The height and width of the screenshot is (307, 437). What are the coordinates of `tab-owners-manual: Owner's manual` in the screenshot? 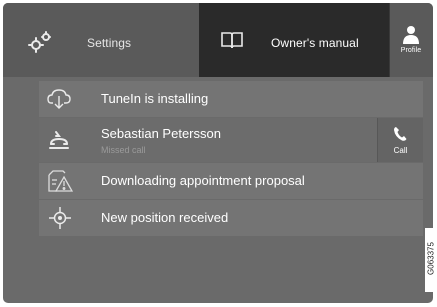 It's located at (294, 40).